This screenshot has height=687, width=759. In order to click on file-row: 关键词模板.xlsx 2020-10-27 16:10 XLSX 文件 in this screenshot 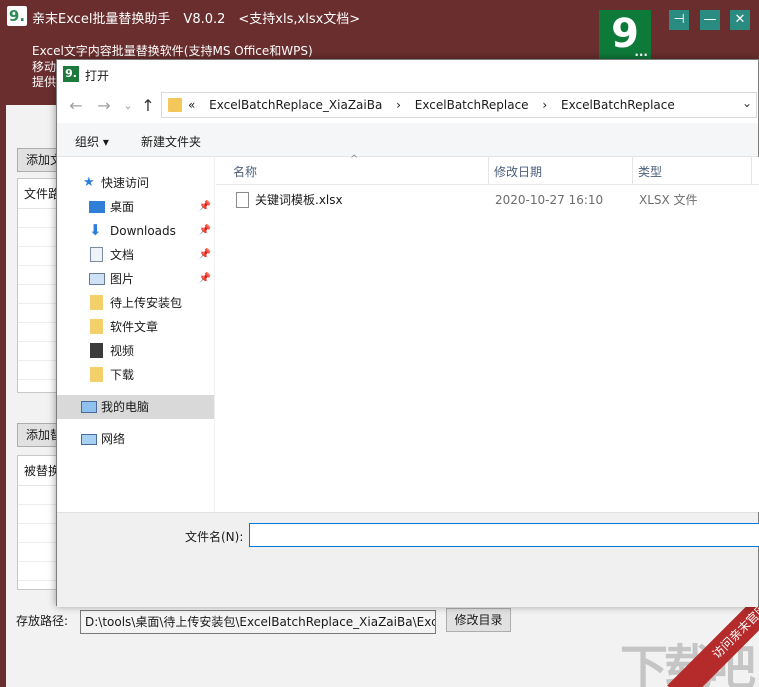, I will do `click(487, 200)`.